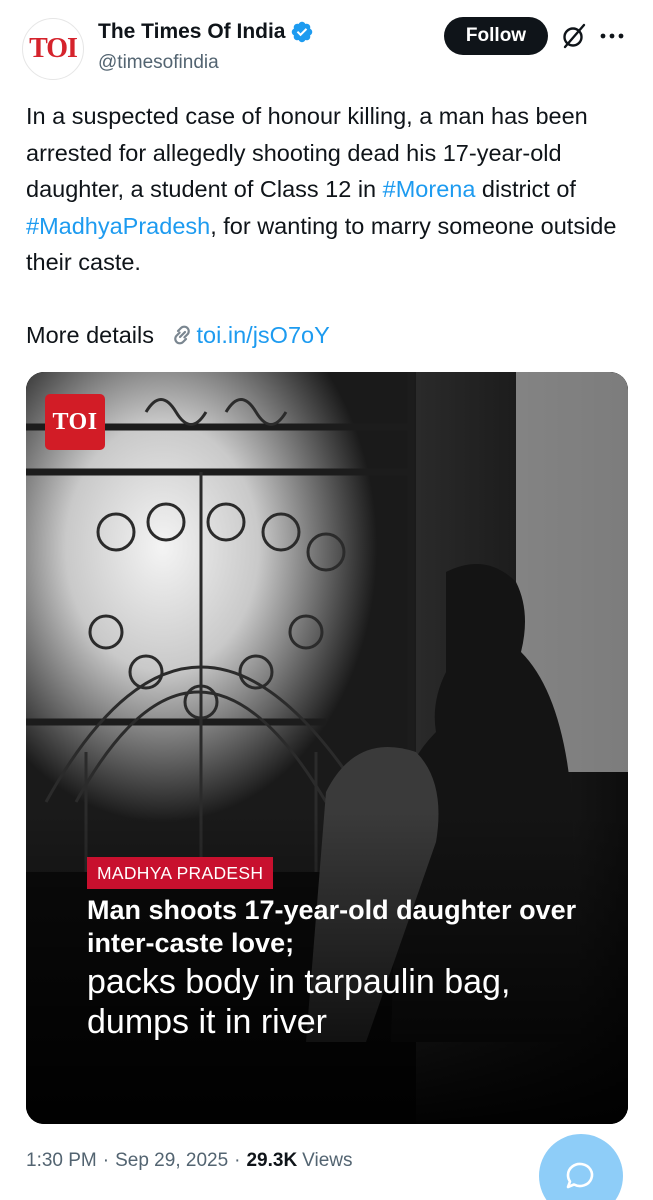  I want to click on more-details-line: More details toi.in/jsO7oY, so click(178, 335).